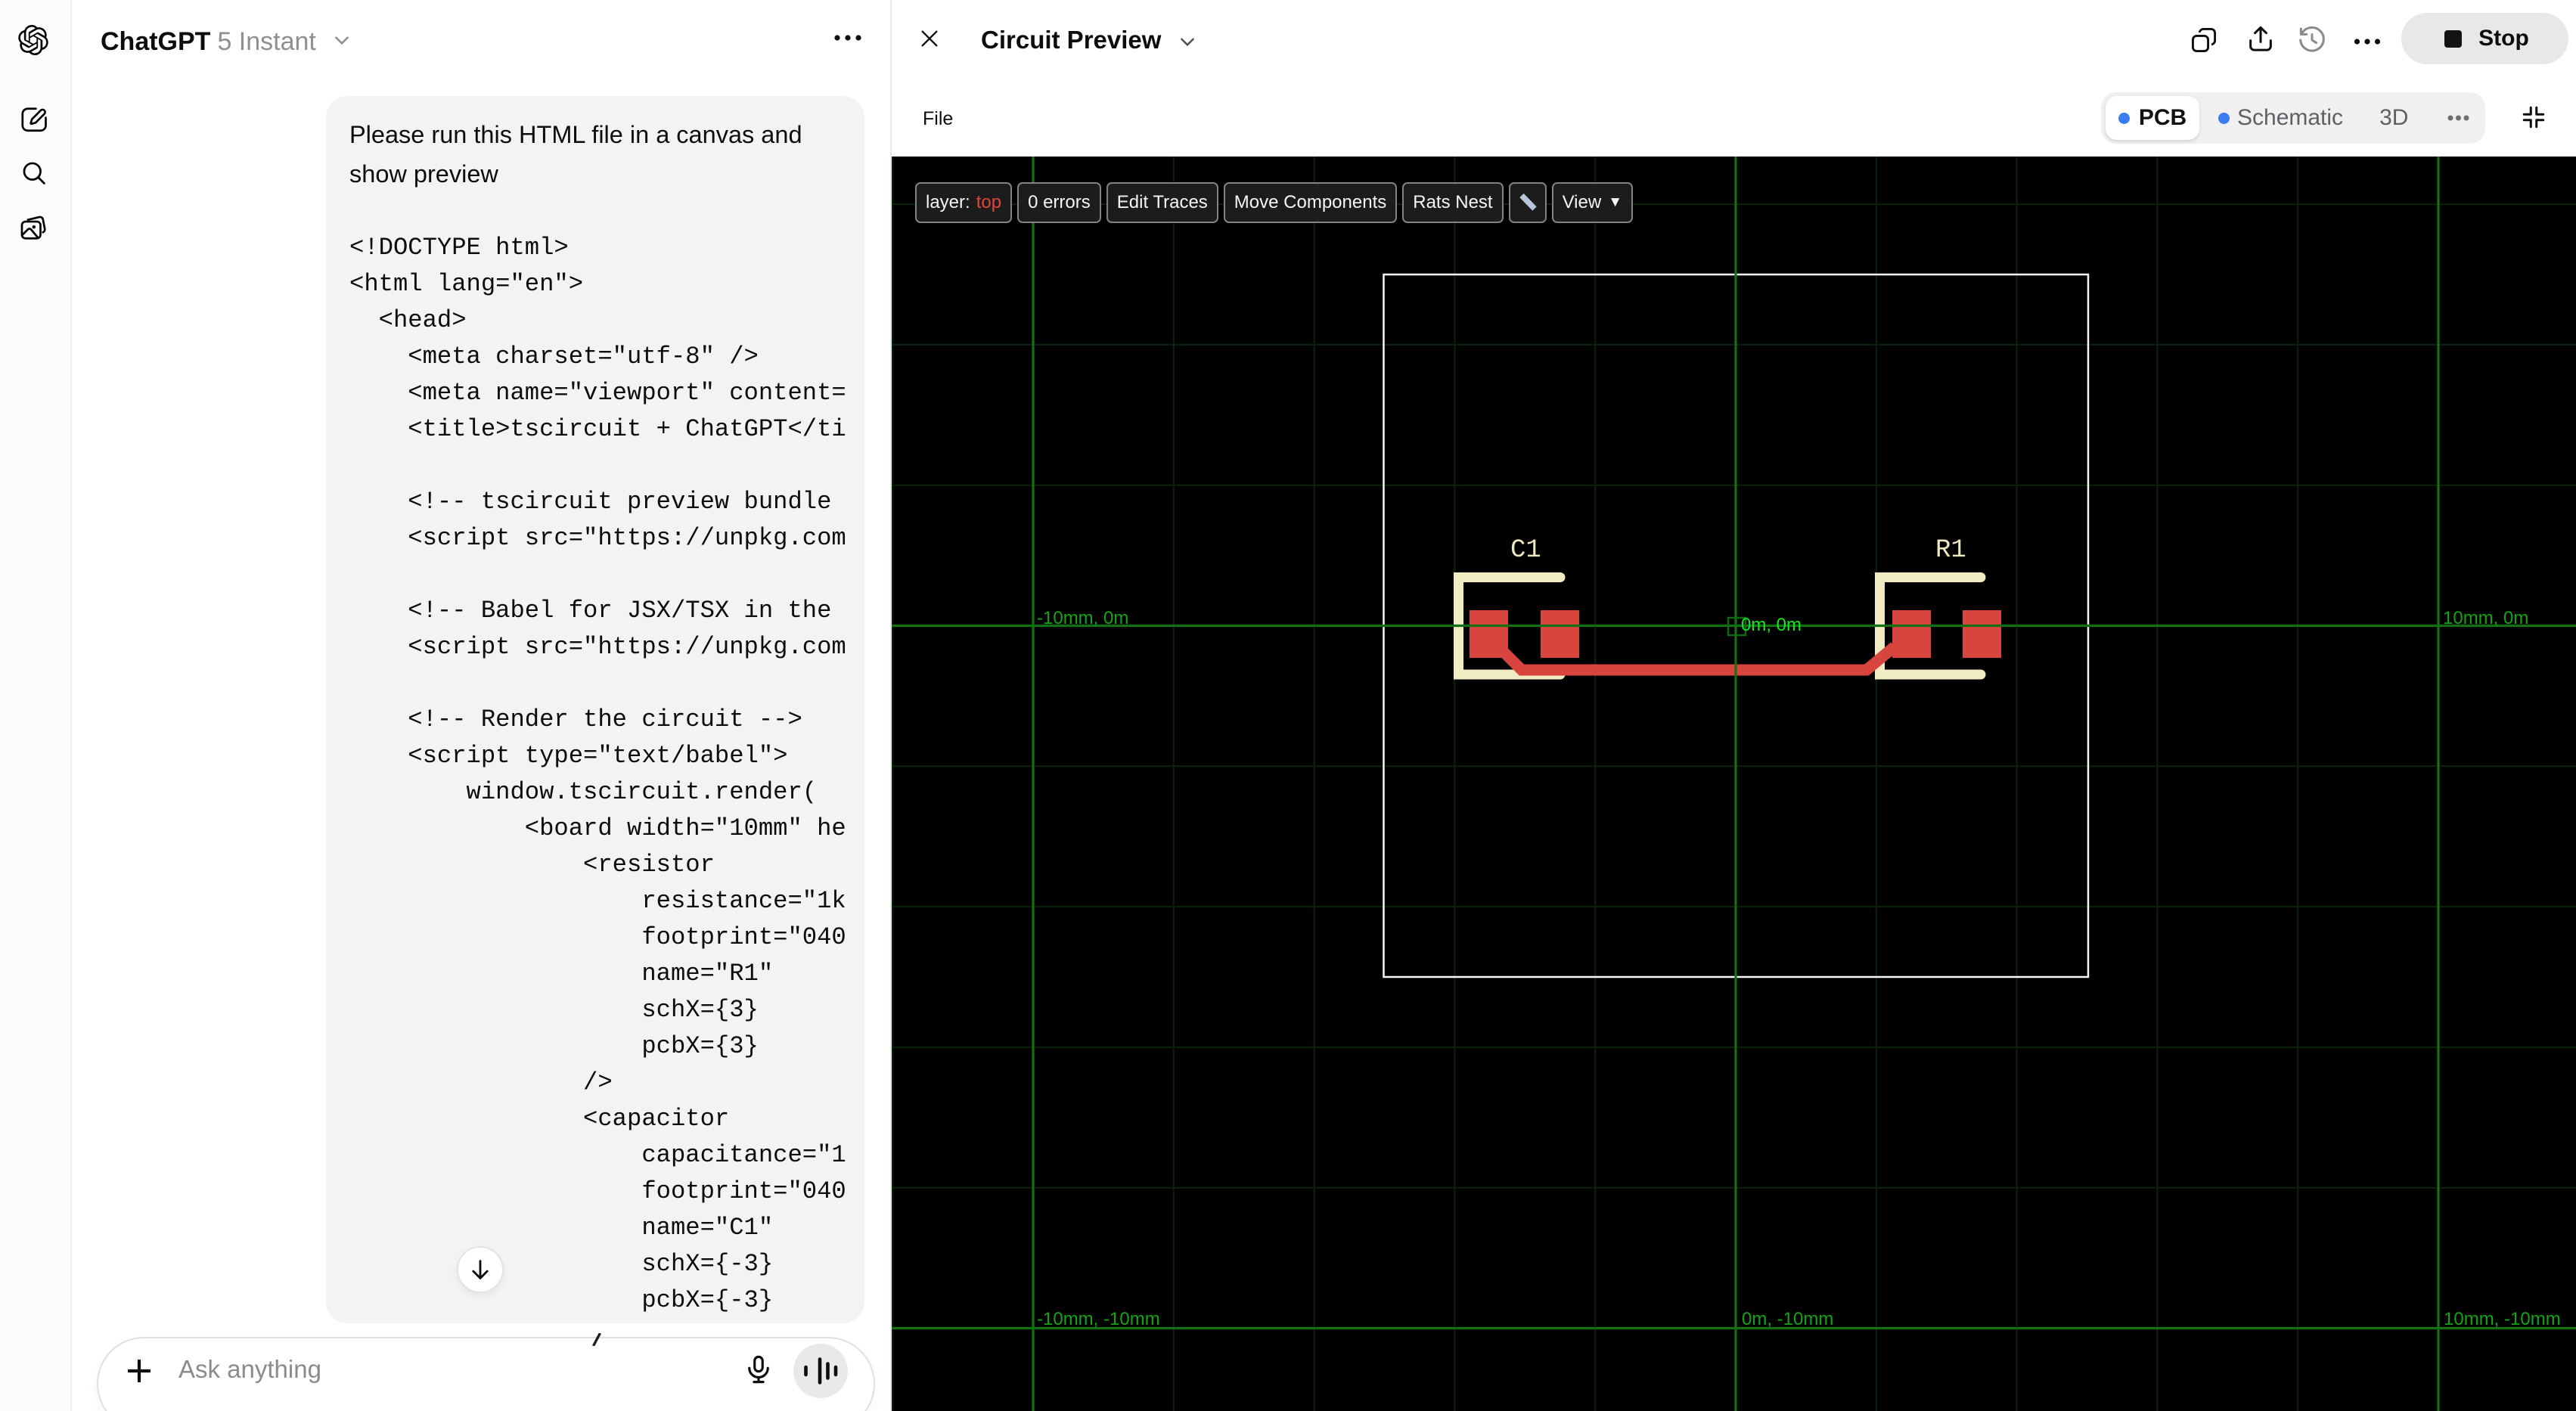  What do you see at coordinates (1950, 550) in the screenshot?
I see `svg-text: R1` at bounding box center [1950, 550].